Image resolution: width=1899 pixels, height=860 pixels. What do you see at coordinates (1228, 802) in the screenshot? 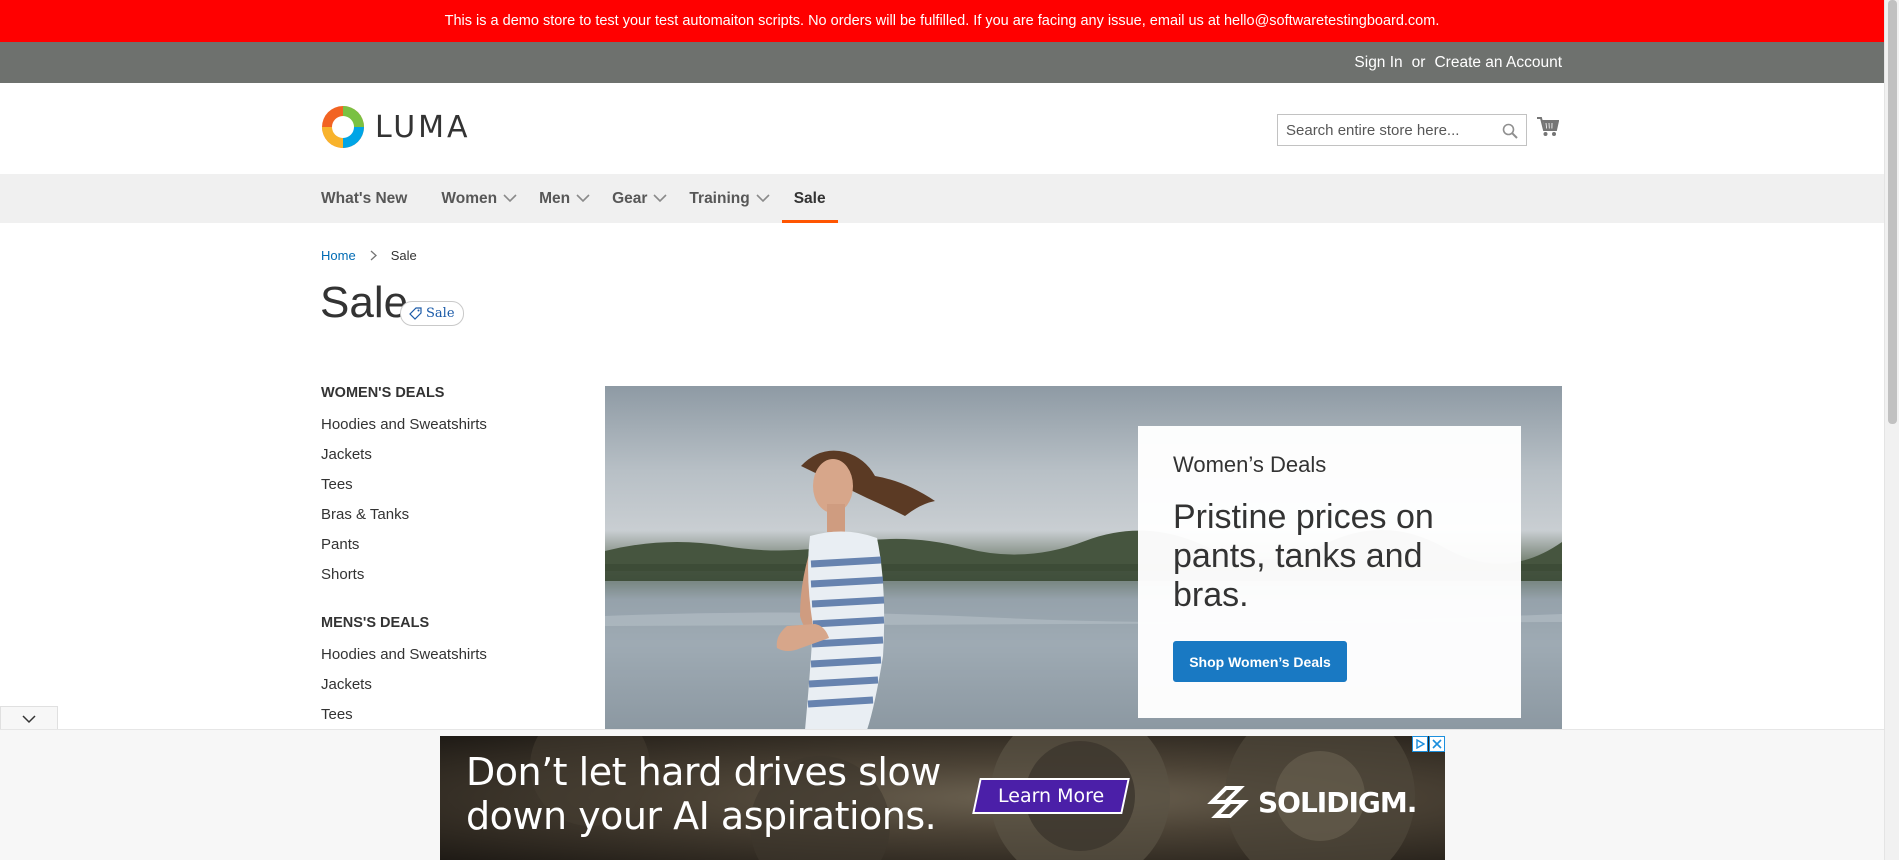
I see `solidigm-logo-icon` at bounding box center [1228, 802].